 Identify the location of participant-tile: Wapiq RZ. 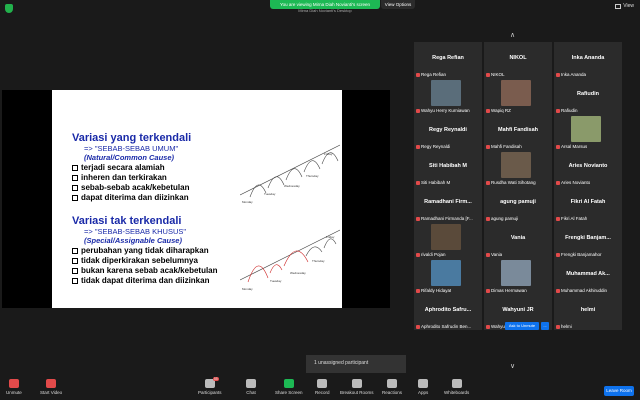
(518, 96).